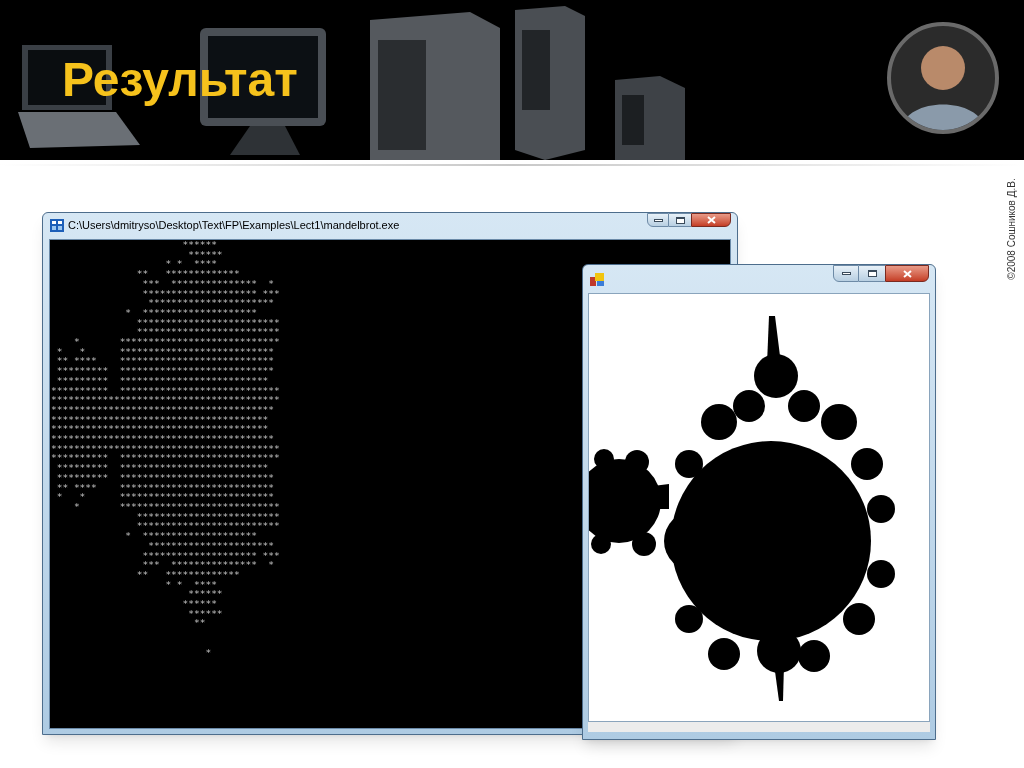 This screenshot has width=1024, height=768. I want to click on console-output: ****** ****** * * **** ** ************* *** *************** * ******************** *** ********************** * ******************** ************************* ************************* * **************************** * * *************************** ** **** *************************** ********* *************************** ********* ************************** ********** **************************** **************************************** *************************************** ************************************** ************************************** *************************************** **************************************** ********** **************************** ********* ************************** ********* *************************** ** **** *************************** * * *************************** * **************************** ************************* ************************* * ******************** ********************** ******************** *** *** *************** * ** ************* * * **** ****** ****** ****** ** *, so click(165, 449).